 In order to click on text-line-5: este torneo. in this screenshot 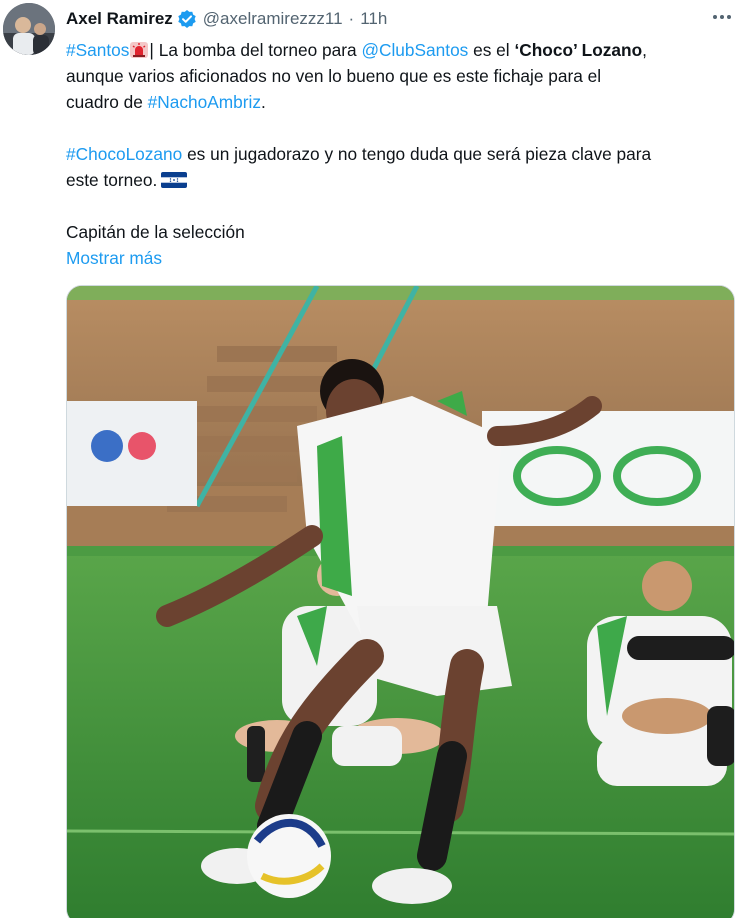, I will do `click(402, 180)`.